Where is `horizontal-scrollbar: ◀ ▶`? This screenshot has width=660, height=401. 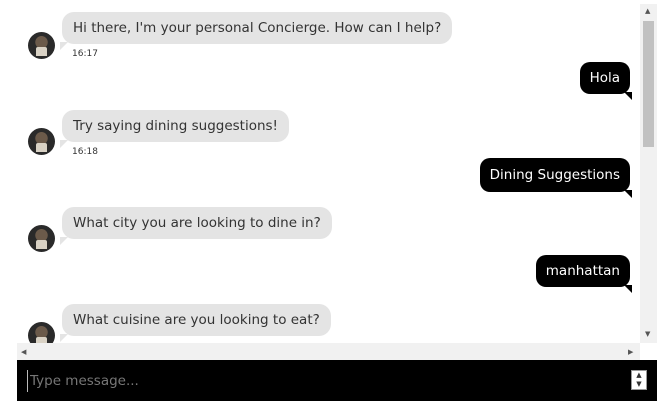
horizontal-scrollbar: ◀ ▶ is located at coordinates (328, 351).